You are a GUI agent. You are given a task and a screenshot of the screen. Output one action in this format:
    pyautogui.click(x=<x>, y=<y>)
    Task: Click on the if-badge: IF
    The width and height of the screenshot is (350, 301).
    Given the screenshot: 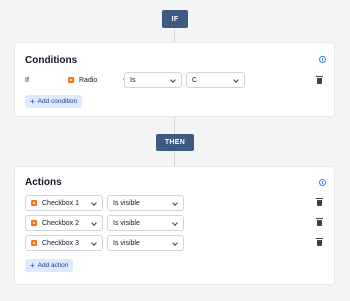 What is the action you would take?
    pyautogui.click(x=175, y=19)
    